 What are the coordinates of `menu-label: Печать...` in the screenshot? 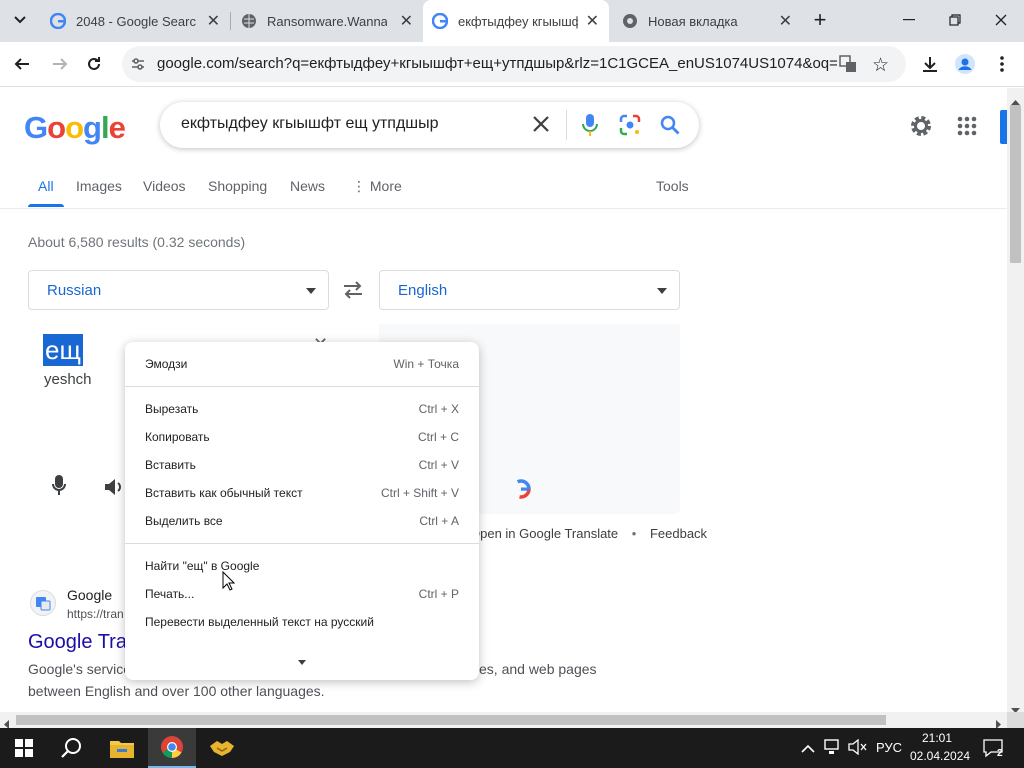 It's located at (170, 594).